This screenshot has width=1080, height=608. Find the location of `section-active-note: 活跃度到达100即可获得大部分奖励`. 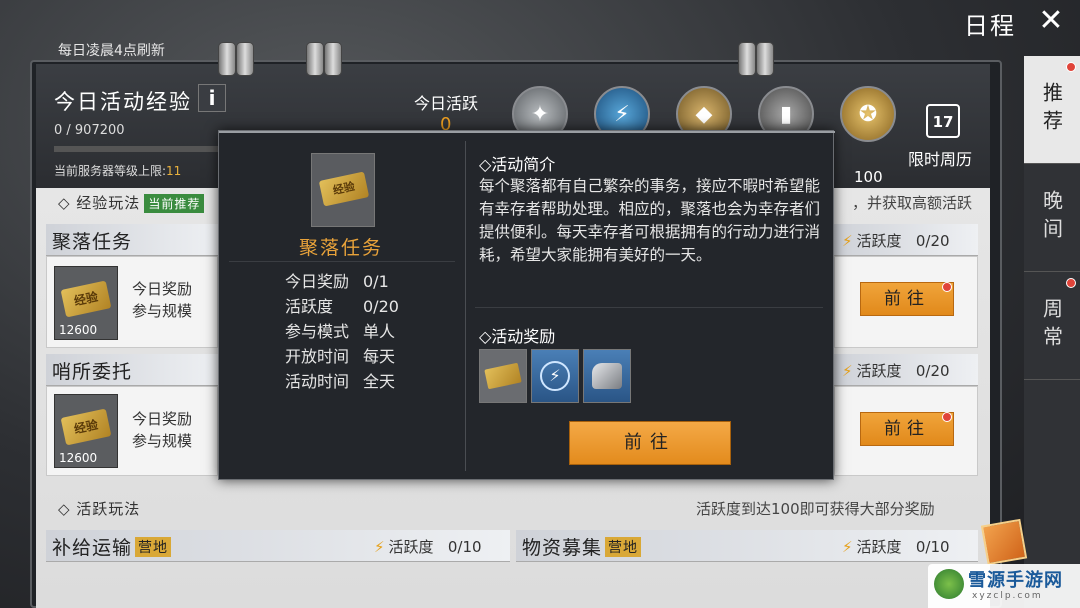

section-active-note: 活跃度到达100即可获得大部分奖励 is located at coordinates (815, 509).